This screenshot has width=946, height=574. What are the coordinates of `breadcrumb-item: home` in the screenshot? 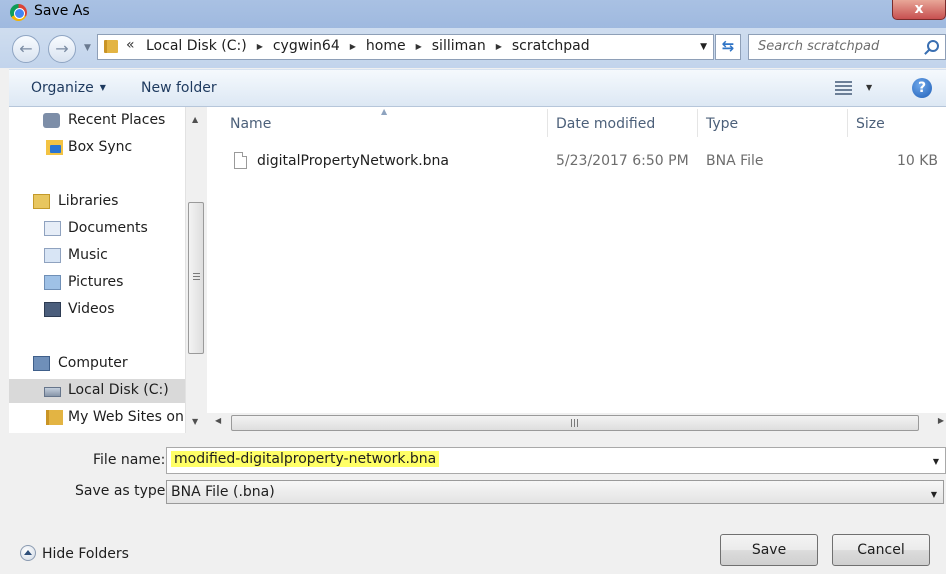 It's located at (388, 46).